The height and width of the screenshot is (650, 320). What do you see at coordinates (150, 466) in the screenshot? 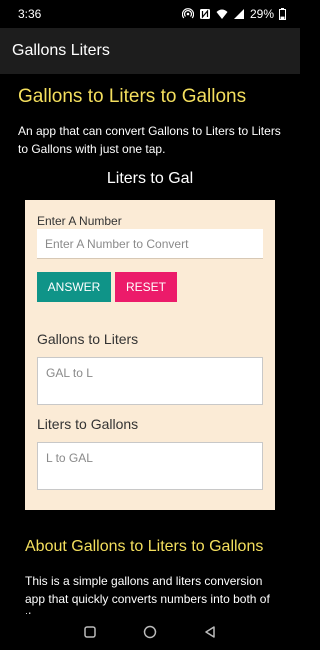
I see `liters-to-gallons-output` at bounding box center [150, 466].